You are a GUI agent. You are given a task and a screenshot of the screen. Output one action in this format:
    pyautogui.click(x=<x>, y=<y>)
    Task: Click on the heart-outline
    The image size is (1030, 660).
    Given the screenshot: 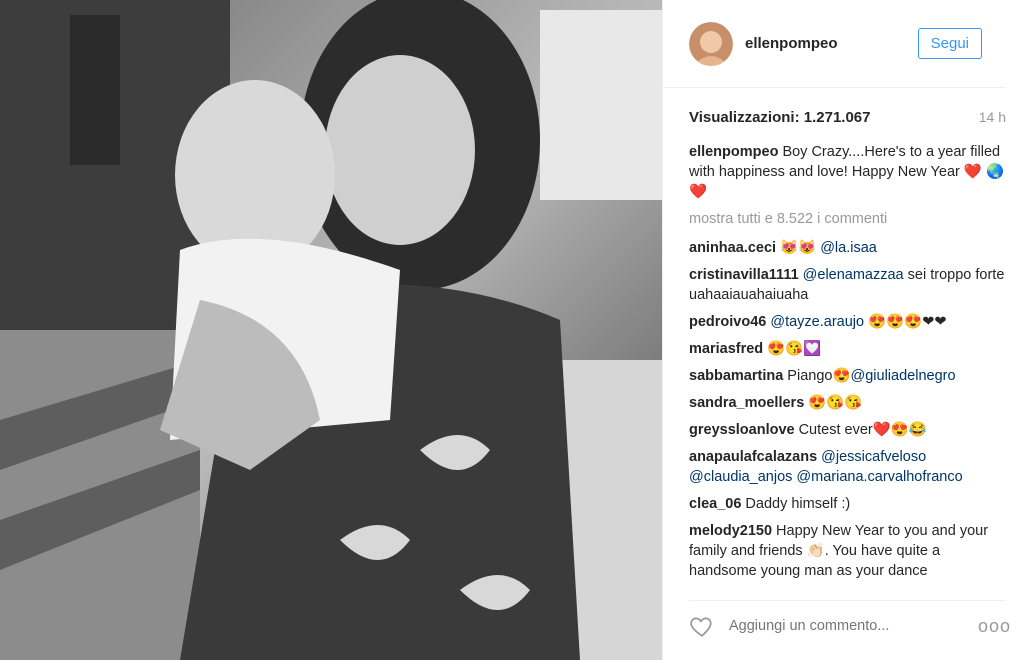 What is the action you would take?
    pyautogui.click(x=701, y=627)
    